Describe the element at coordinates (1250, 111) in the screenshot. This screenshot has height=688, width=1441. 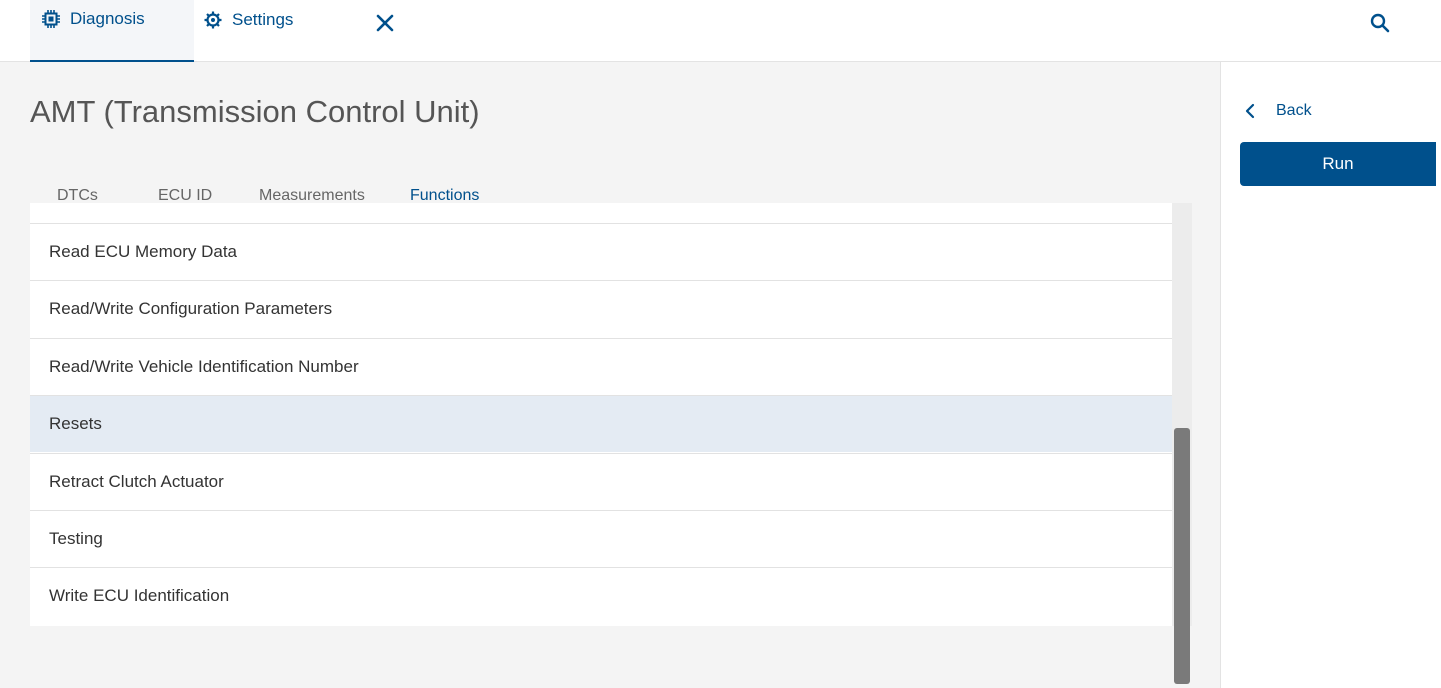
I see `chevron-left-icon` at that location.